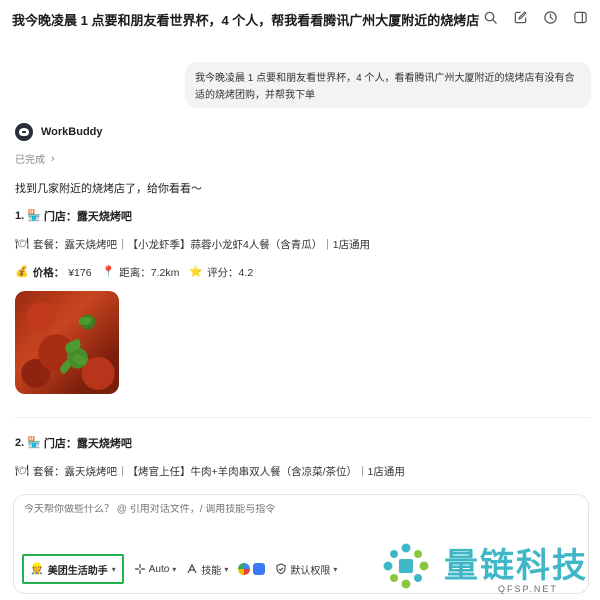  I want to click on assistant-intro-text: 找到几家附近的烧烤店了，给你看看～, so click(108, 189).